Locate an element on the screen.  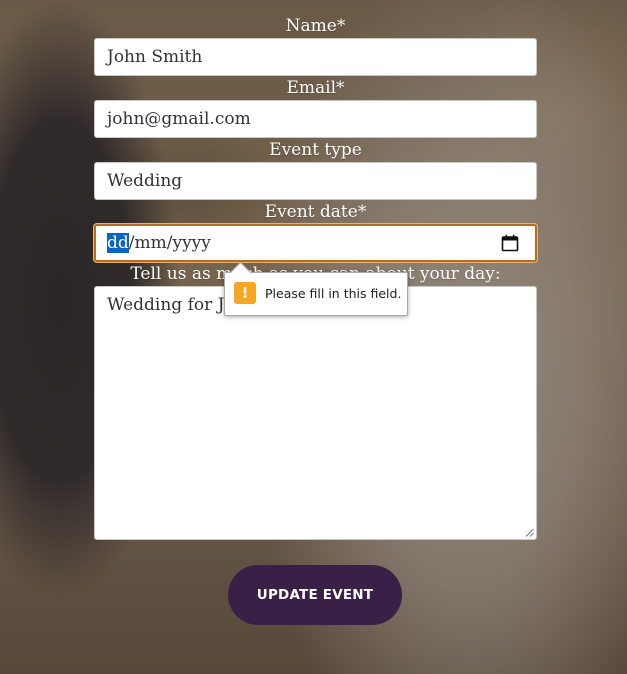
calendar-icon is located at coordinates (510, 243).